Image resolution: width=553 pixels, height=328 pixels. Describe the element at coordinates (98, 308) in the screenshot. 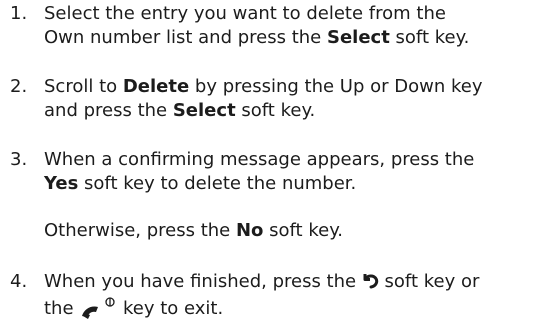

I see `end-power-key-icon` at that location.